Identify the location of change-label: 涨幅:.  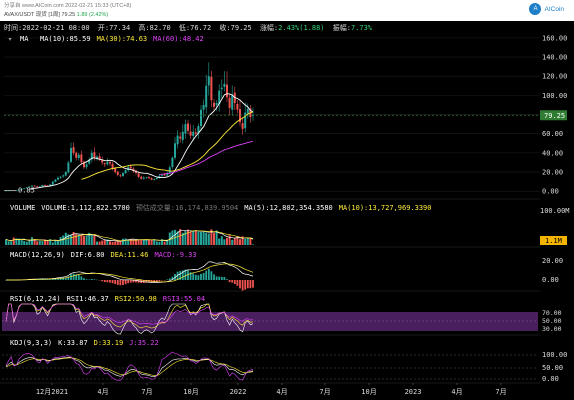
(269, 27).